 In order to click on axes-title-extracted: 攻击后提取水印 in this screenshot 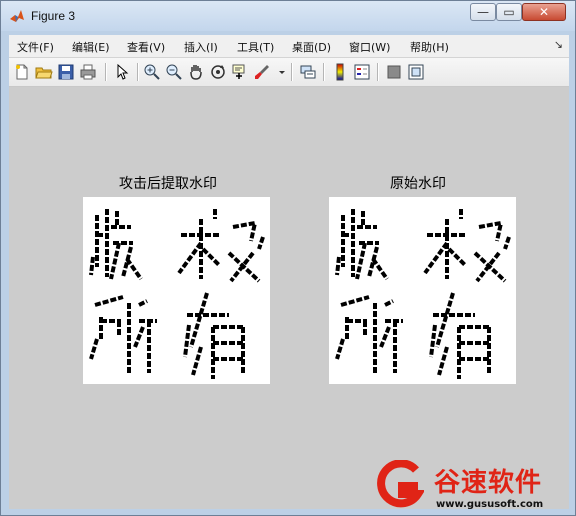, I will do `click(168, 184)`.